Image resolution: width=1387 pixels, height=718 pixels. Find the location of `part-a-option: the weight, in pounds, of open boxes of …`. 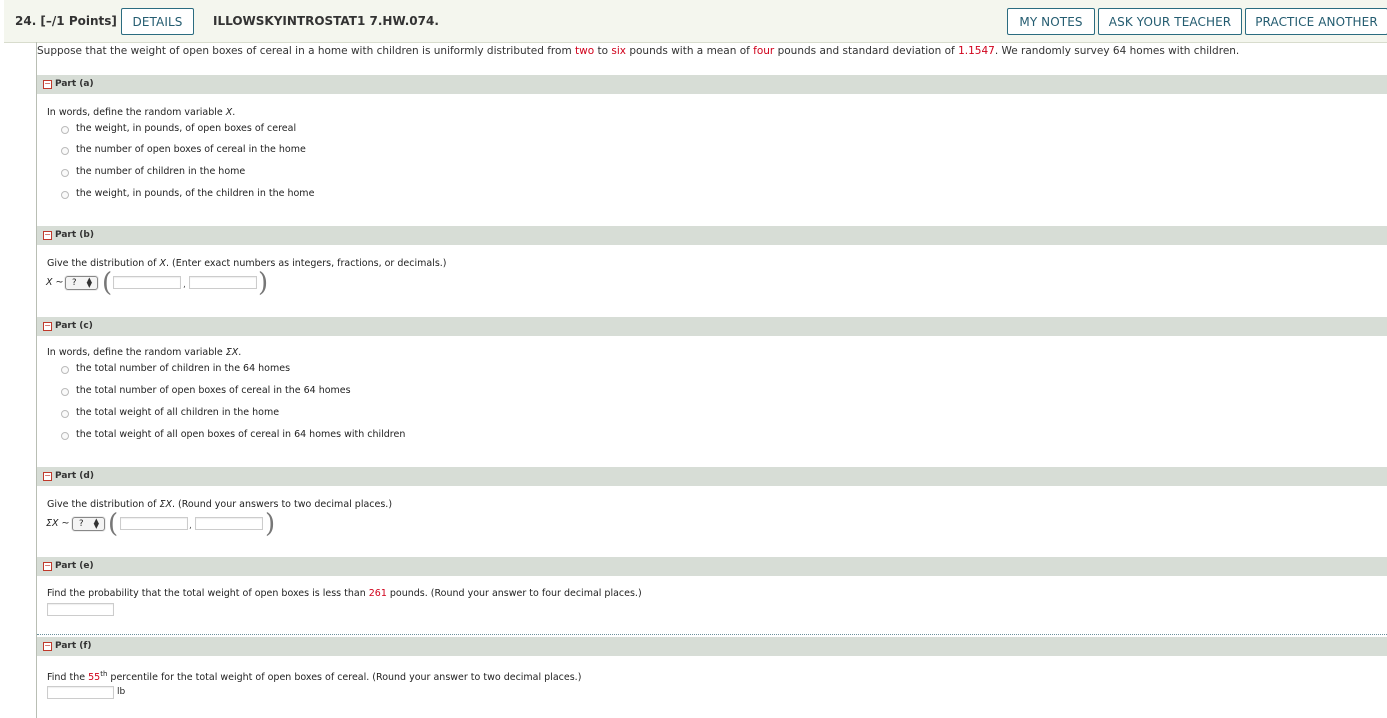

part-a-option: the weight, in pounds, of open boxes of … is located at coordinates (178, 128).